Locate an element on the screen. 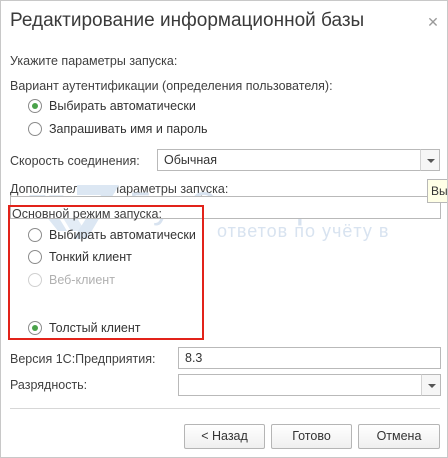  extra-params-label: Дополнительные параметры запуска: is located at coordinates (119, 189).